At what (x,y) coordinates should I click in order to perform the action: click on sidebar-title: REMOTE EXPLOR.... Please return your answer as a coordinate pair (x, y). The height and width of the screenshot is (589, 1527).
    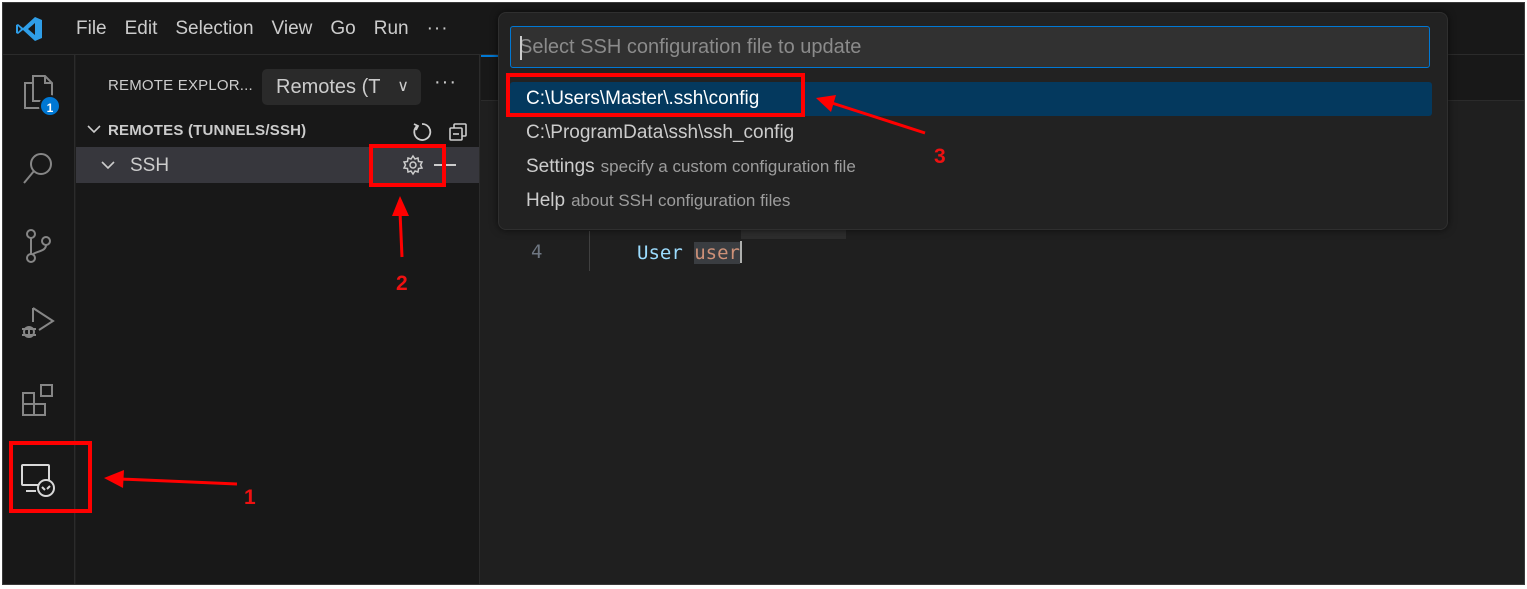
    Looking at the image, I should click on (180, 85).